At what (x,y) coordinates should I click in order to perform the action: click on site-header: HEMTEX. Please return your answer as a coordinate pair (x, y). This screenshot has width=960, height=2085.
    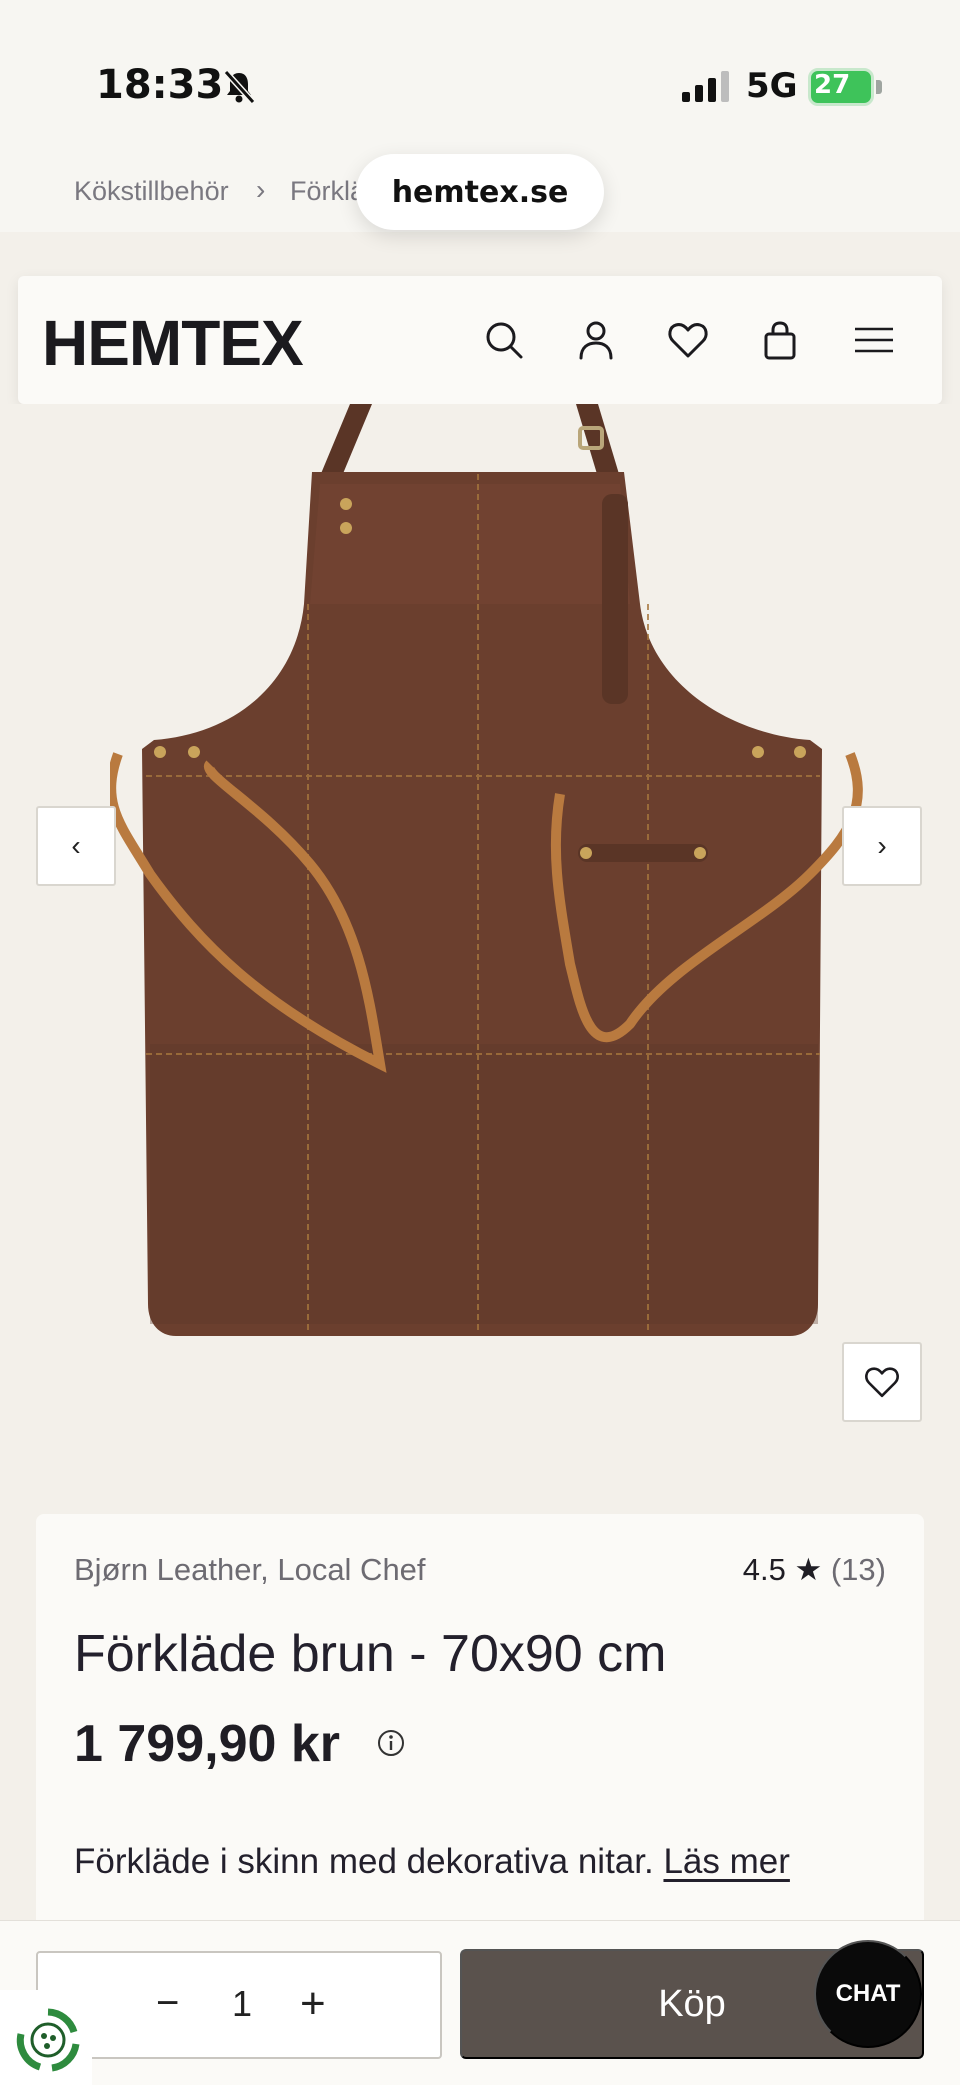
    Looking at the image, I should click on (480, 340).